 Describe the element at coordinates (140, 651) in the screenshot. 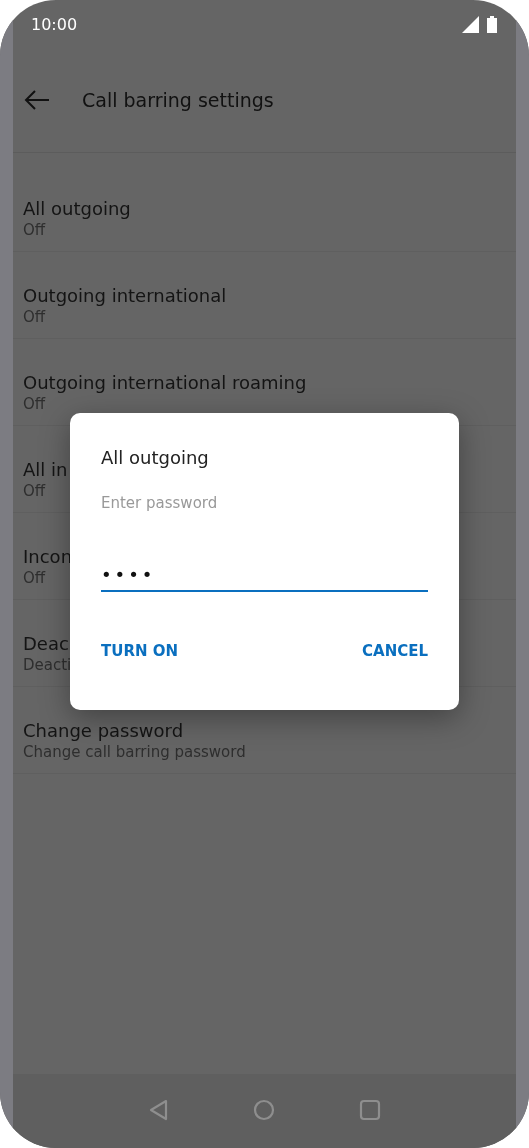

I see `dialog-button: TURN ON` at that location.